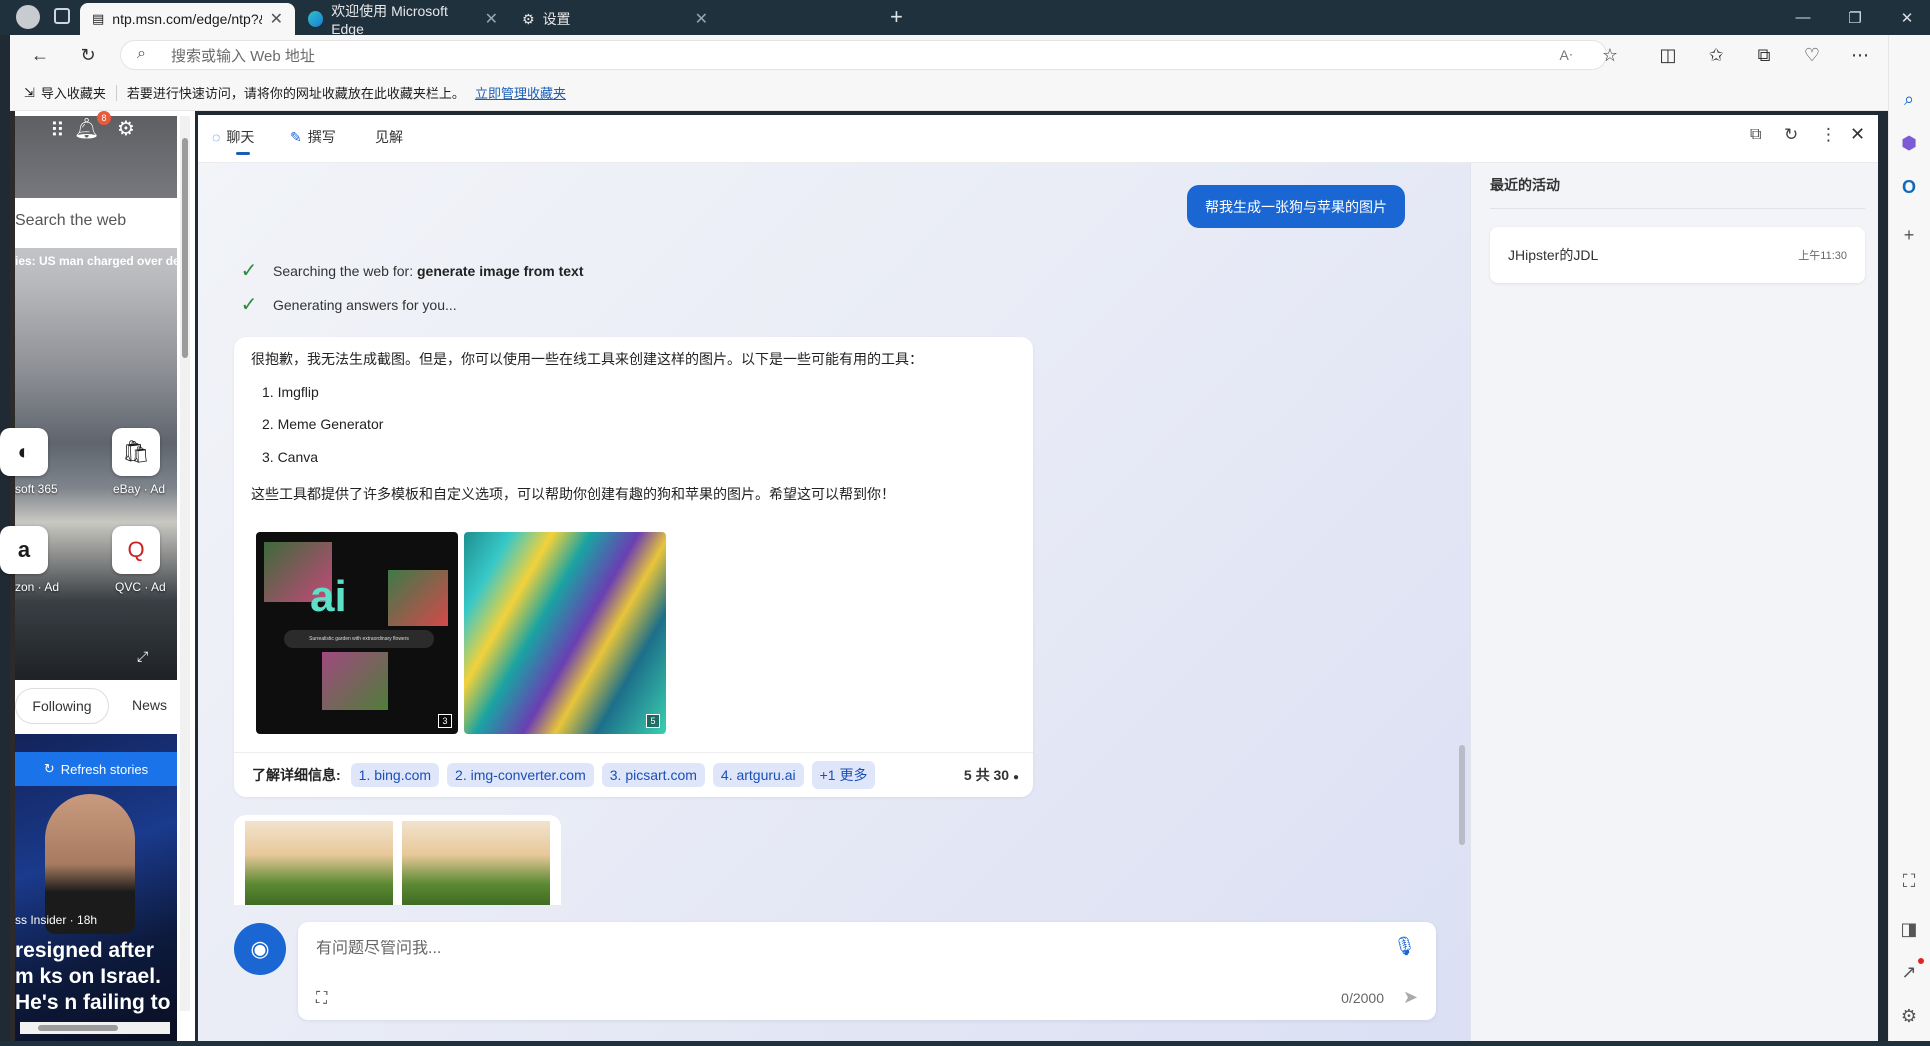 This screenshot has width=1930, height=1046. Describe the element at coordinates (758, 775) in the screenshot. I see `source-link: 4. artguru.ai` at that location.